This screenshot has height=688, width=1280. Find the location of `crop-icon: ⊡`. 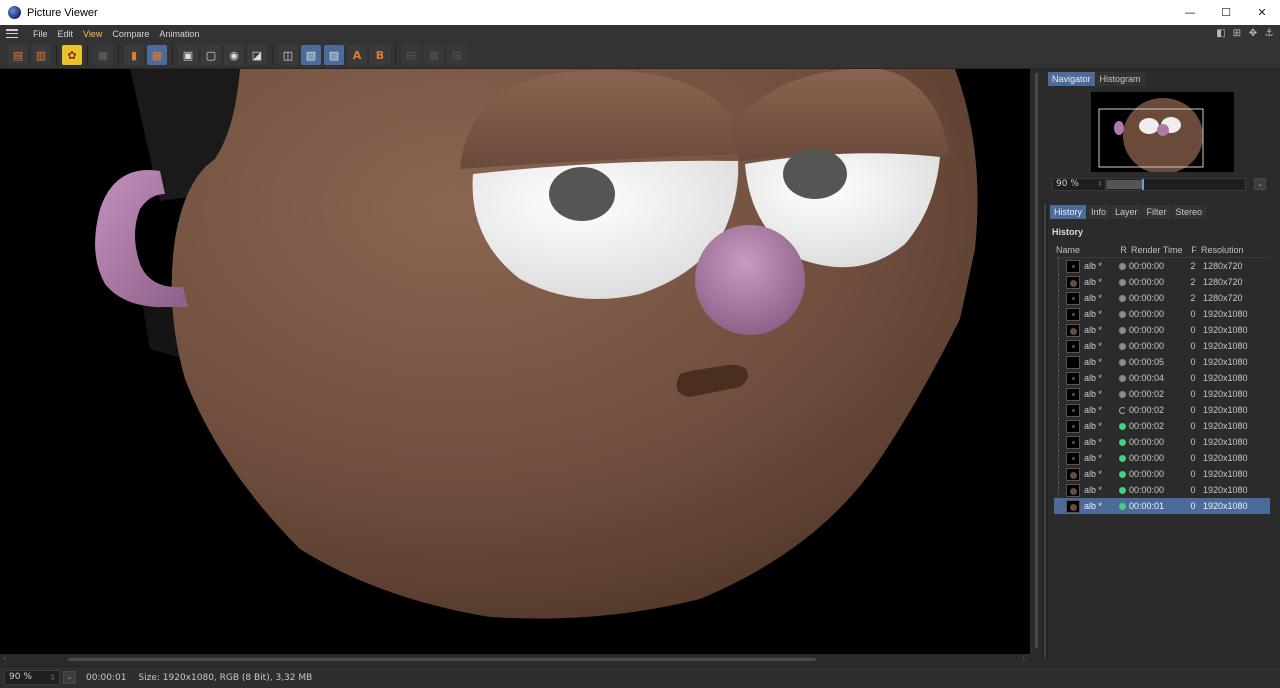

crop-icon: ⊡ is located at coordinates (457, 55).